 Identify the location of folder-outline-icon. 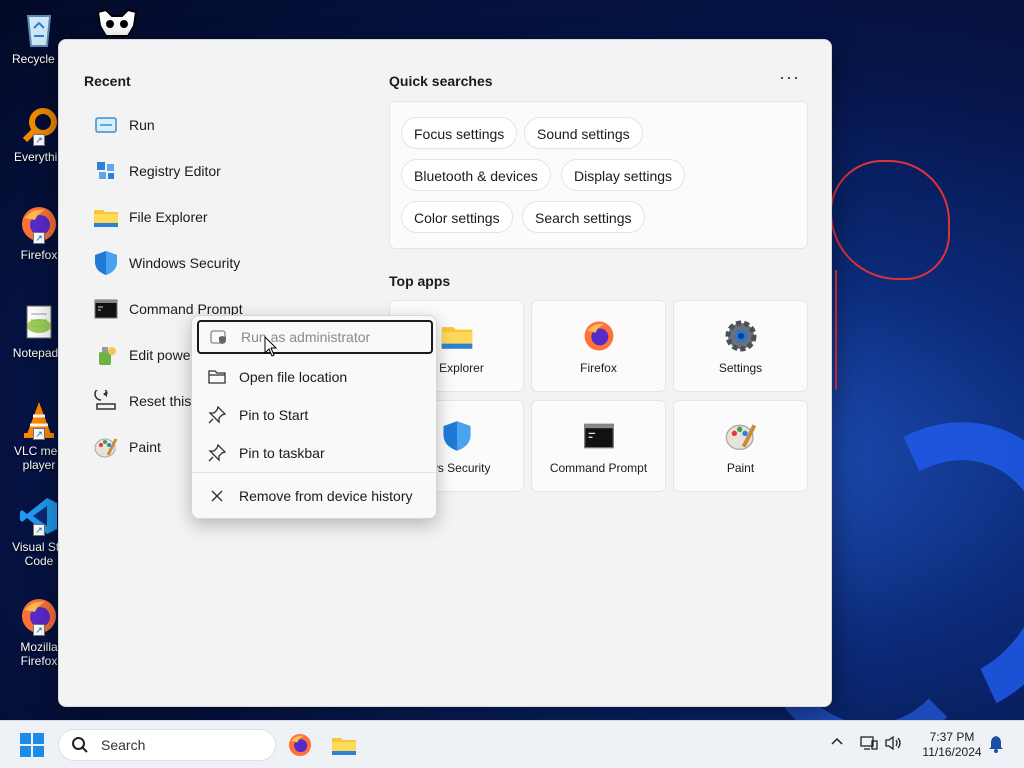
(217, 377).